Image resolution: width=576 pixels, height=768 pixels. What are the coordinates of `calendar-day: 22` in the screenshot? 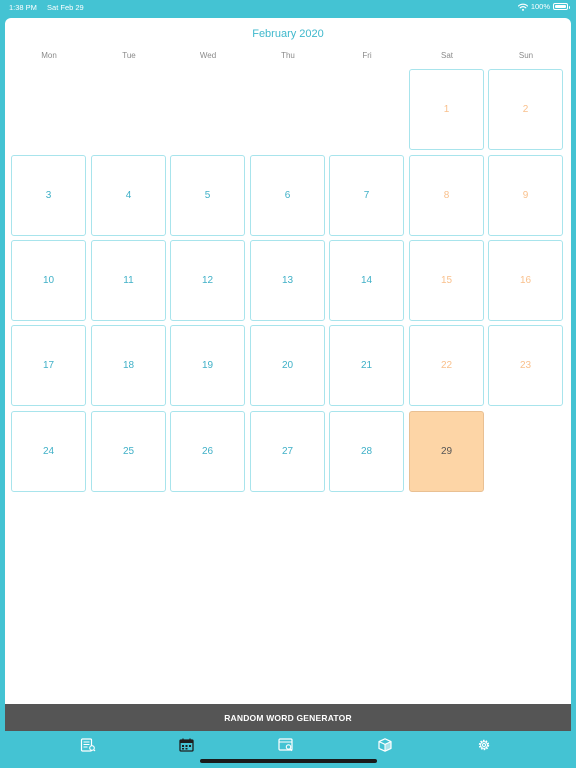 It's located at (446, 365).